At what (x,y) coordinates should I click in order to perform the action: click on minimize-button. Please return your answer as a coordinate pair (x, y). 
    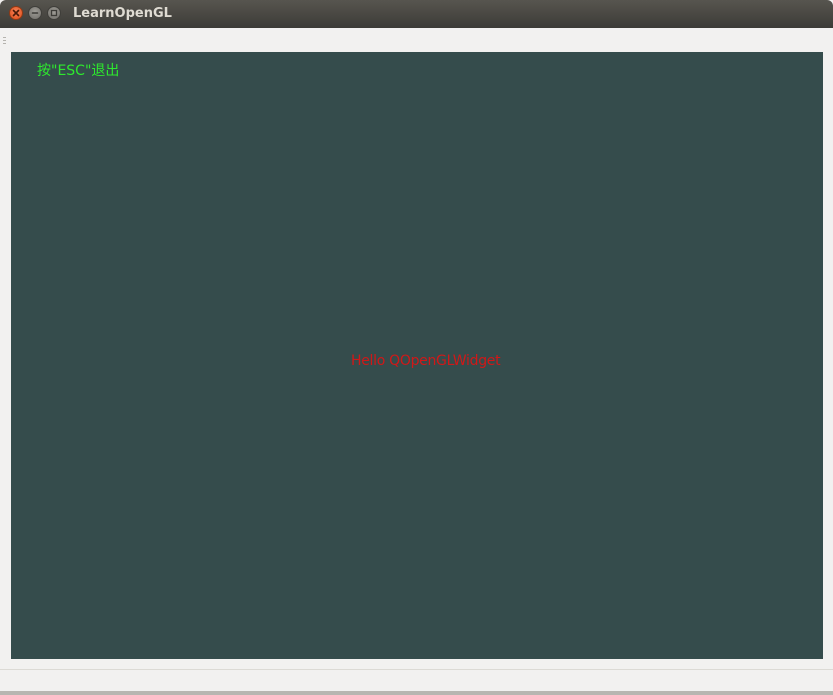
    Looking at the image, I should click on (35, 13).